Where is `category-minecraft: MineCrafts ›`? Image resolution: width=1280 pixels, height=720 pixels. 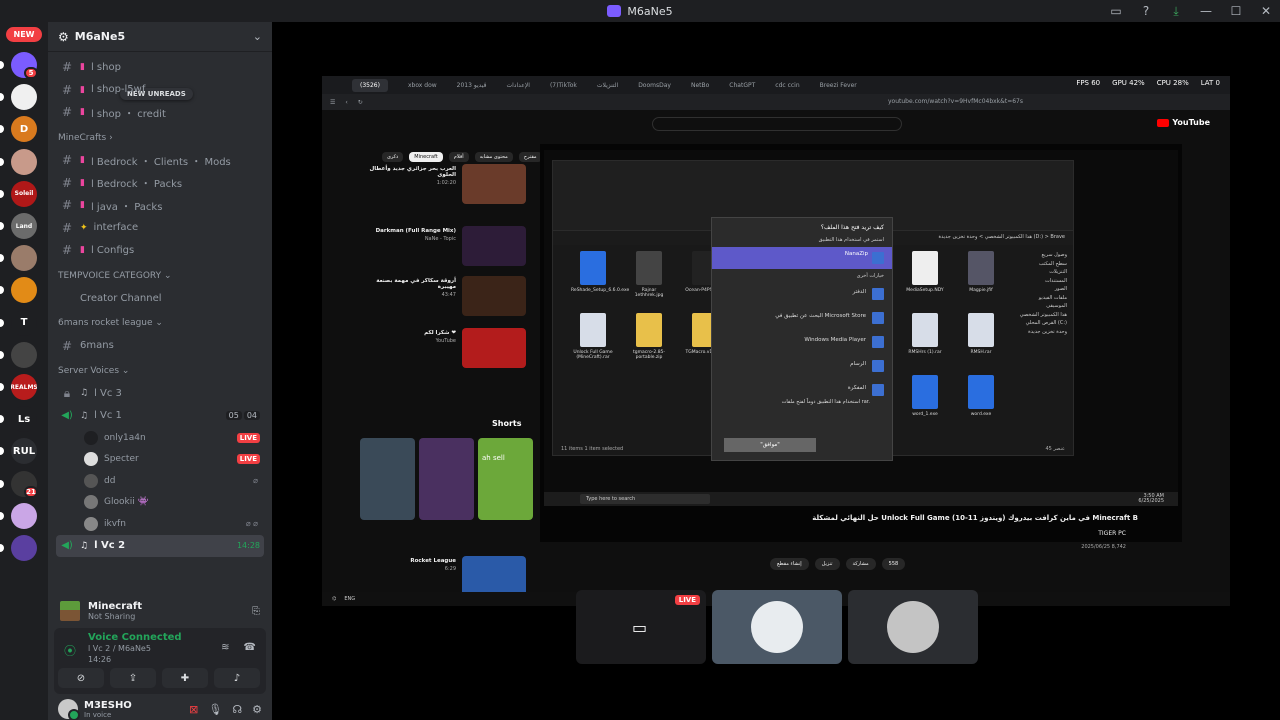
category-minecraft: MineCrafts › is located at coordinates (160, 138).